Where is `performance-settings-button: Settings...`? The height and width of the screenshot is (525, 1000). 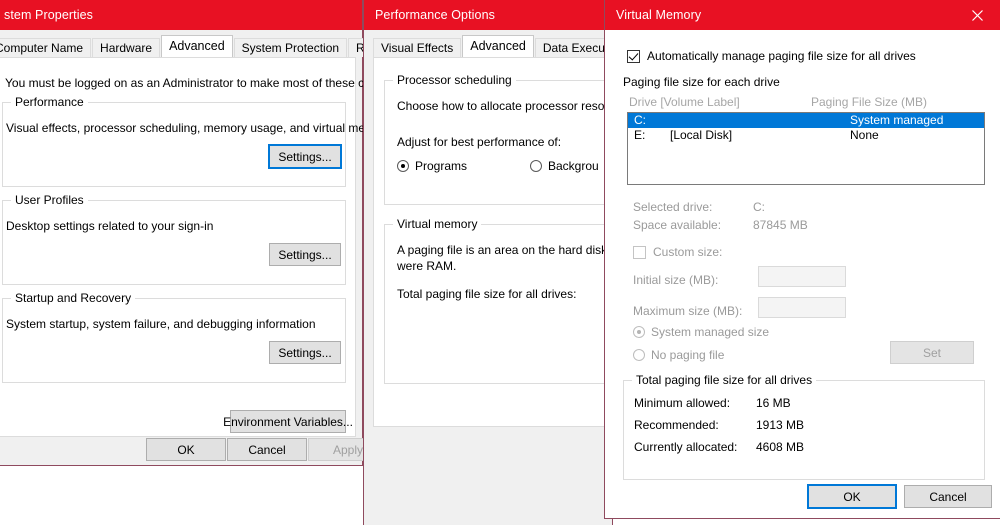 performance-settings-button: Settings... is located at coordinates (305, 156).